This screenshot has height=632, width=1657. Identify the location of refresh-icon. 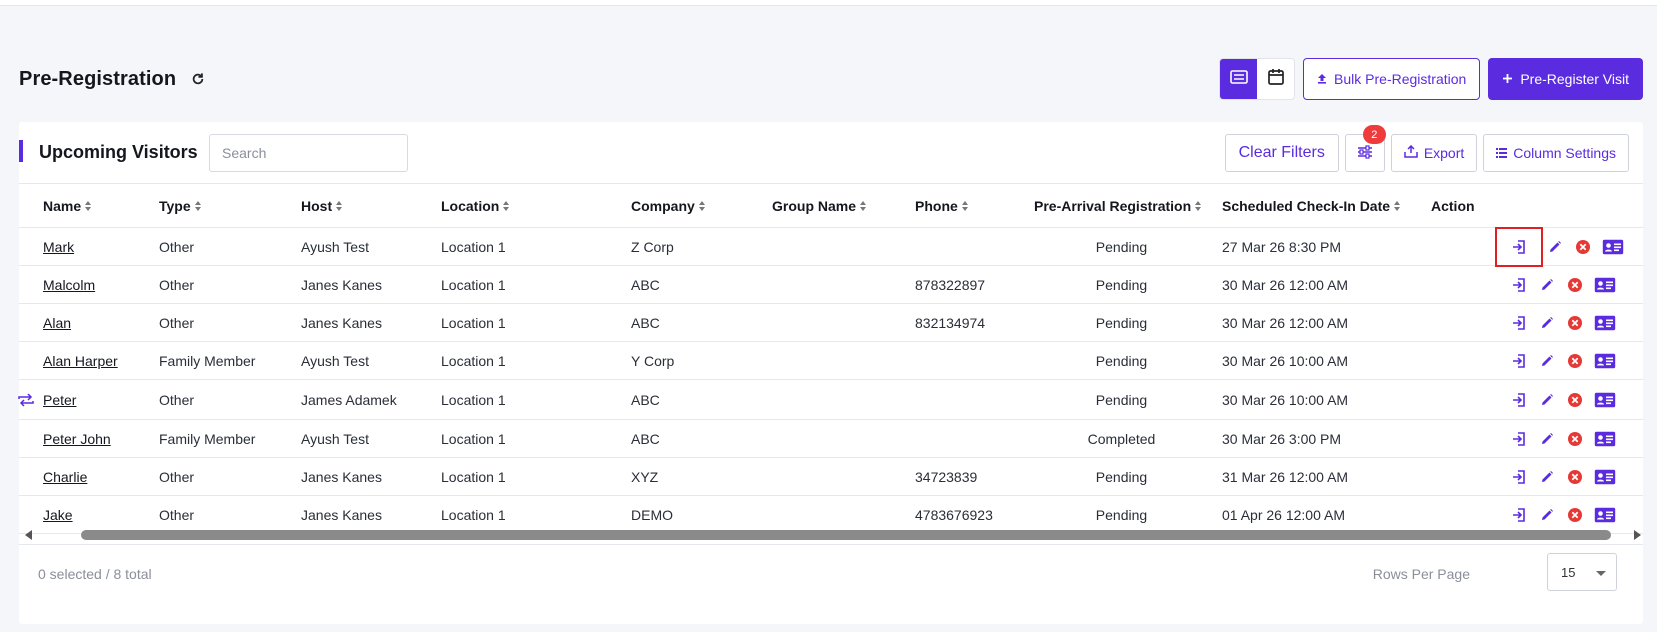
(198, 79).